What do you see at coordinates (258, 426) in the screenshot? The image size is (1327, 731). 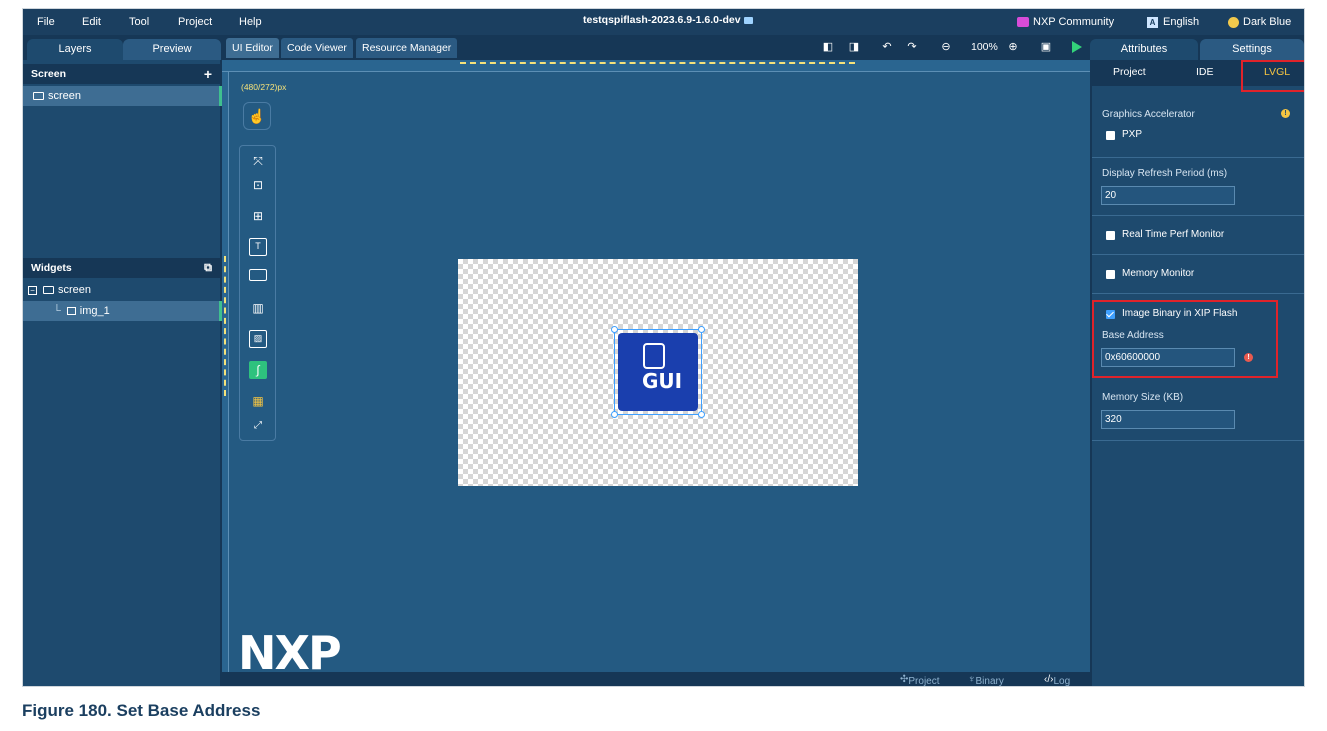 I see `expand-tools-icon: ⤢` at bounding box center [258, 426].